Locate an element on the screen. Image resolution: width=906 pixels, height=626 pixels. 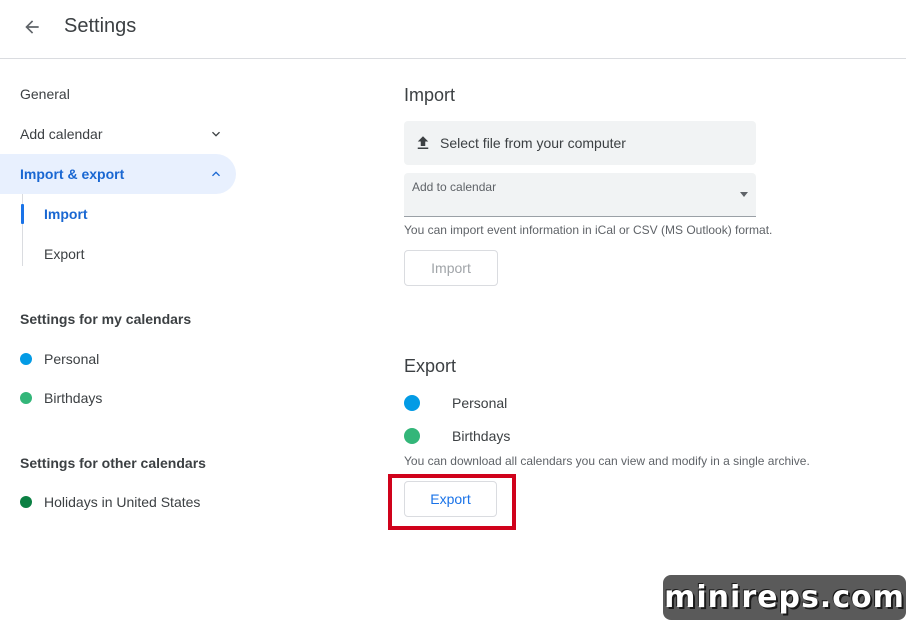
export-calendar-personal: Personal is located at coordinates (455, 403).